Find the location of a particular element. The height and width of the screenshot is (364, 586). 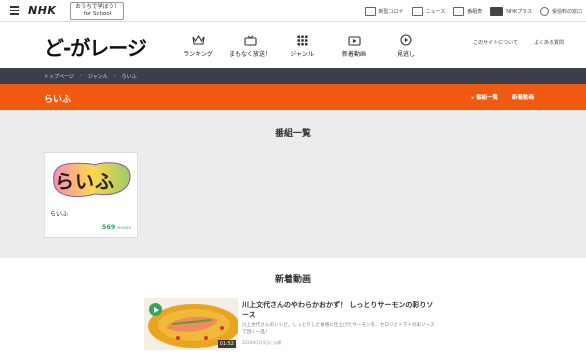

program-video-count: 569 MOVIES is located at coordinates (116, 227).